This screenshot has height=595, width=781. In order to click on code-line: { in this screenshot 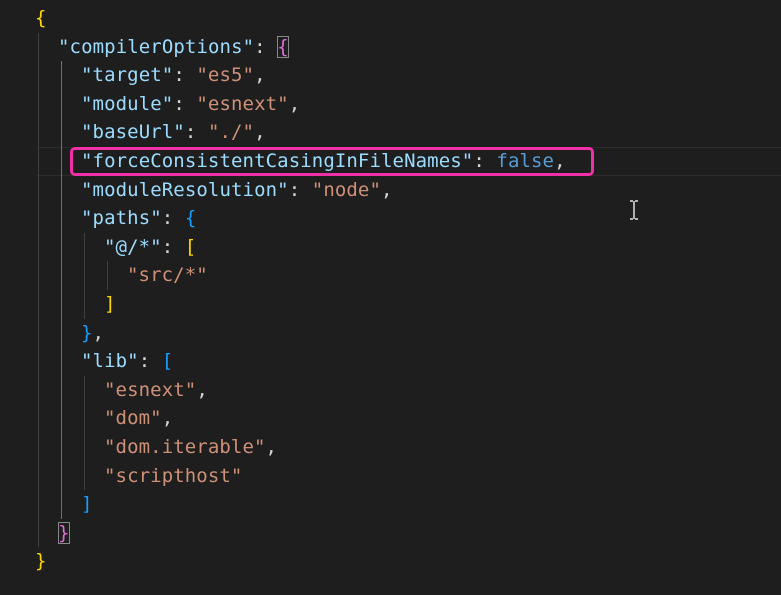, I will do `click(41, 18)`.